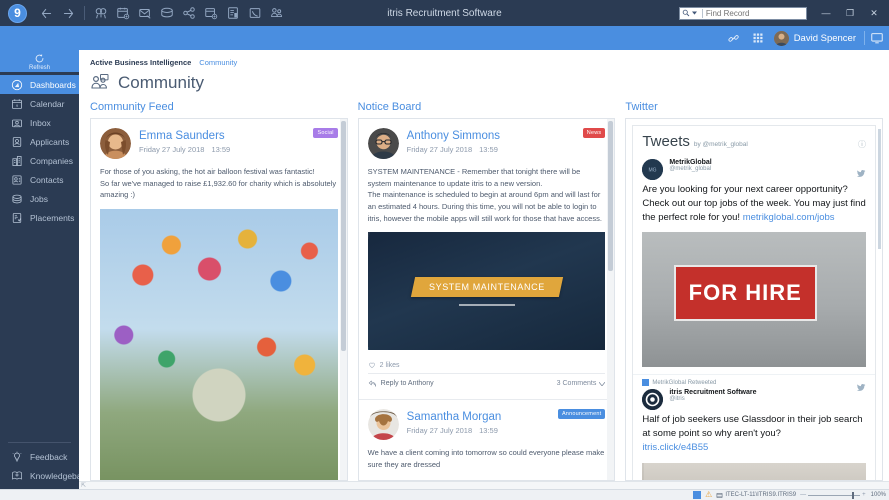 This screenshot has width=889, height=500. Describe the element at coordinates (767, 162) in the screenshot. I see `tweet-author: MetrikGlobal` at that location.